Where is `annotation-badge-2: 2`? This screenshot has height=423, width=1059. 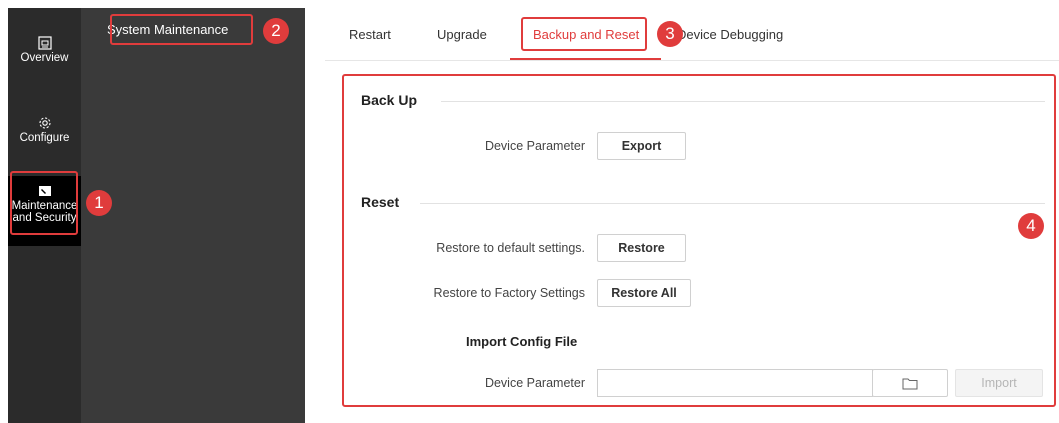
annotation-badge-2: 2 is located at coordinates (276, 31).